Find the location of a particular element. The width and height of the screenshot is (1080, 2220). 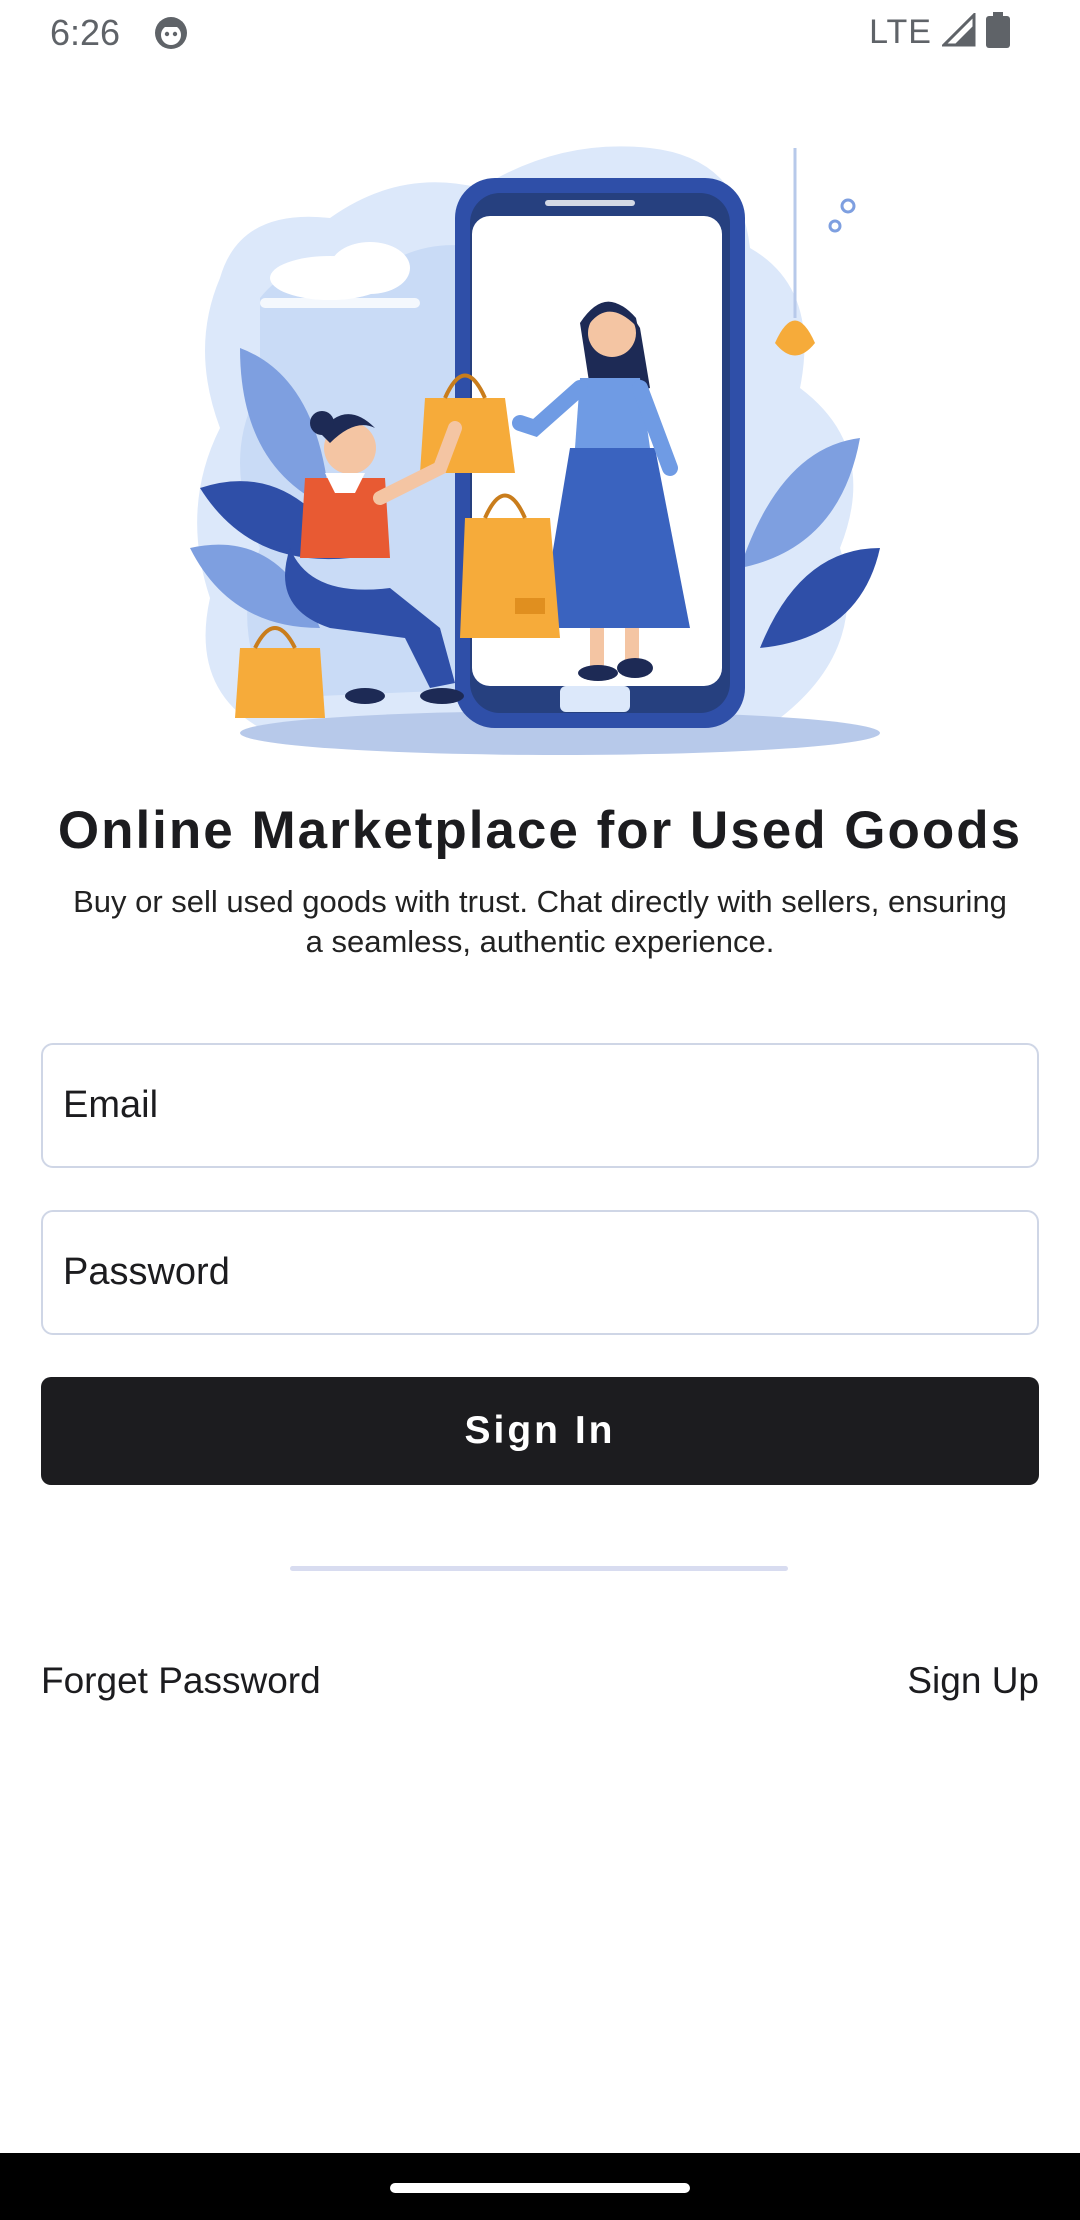

status-right: LTE is located at coordinates (939, 32).